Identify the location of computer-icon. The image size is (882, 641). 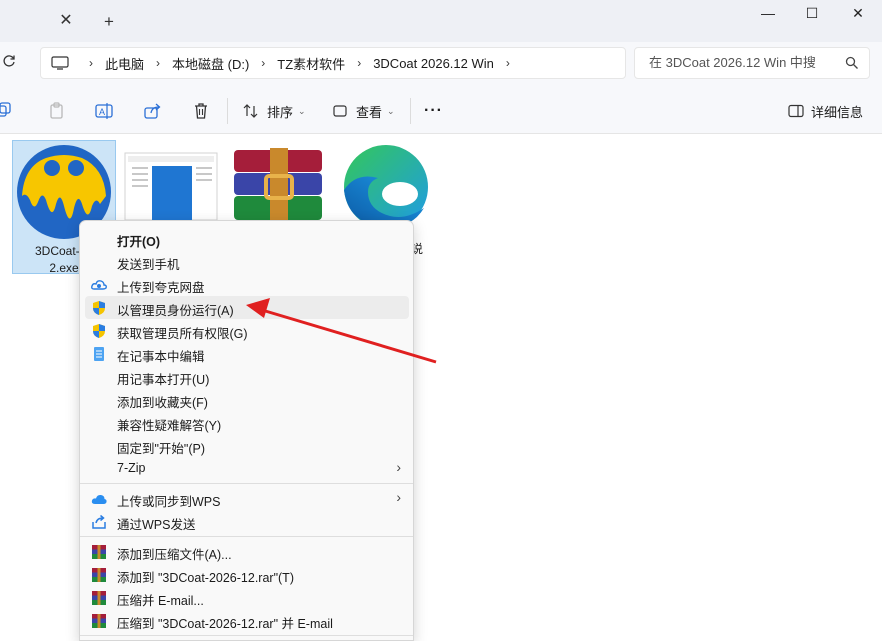
(60, 63).